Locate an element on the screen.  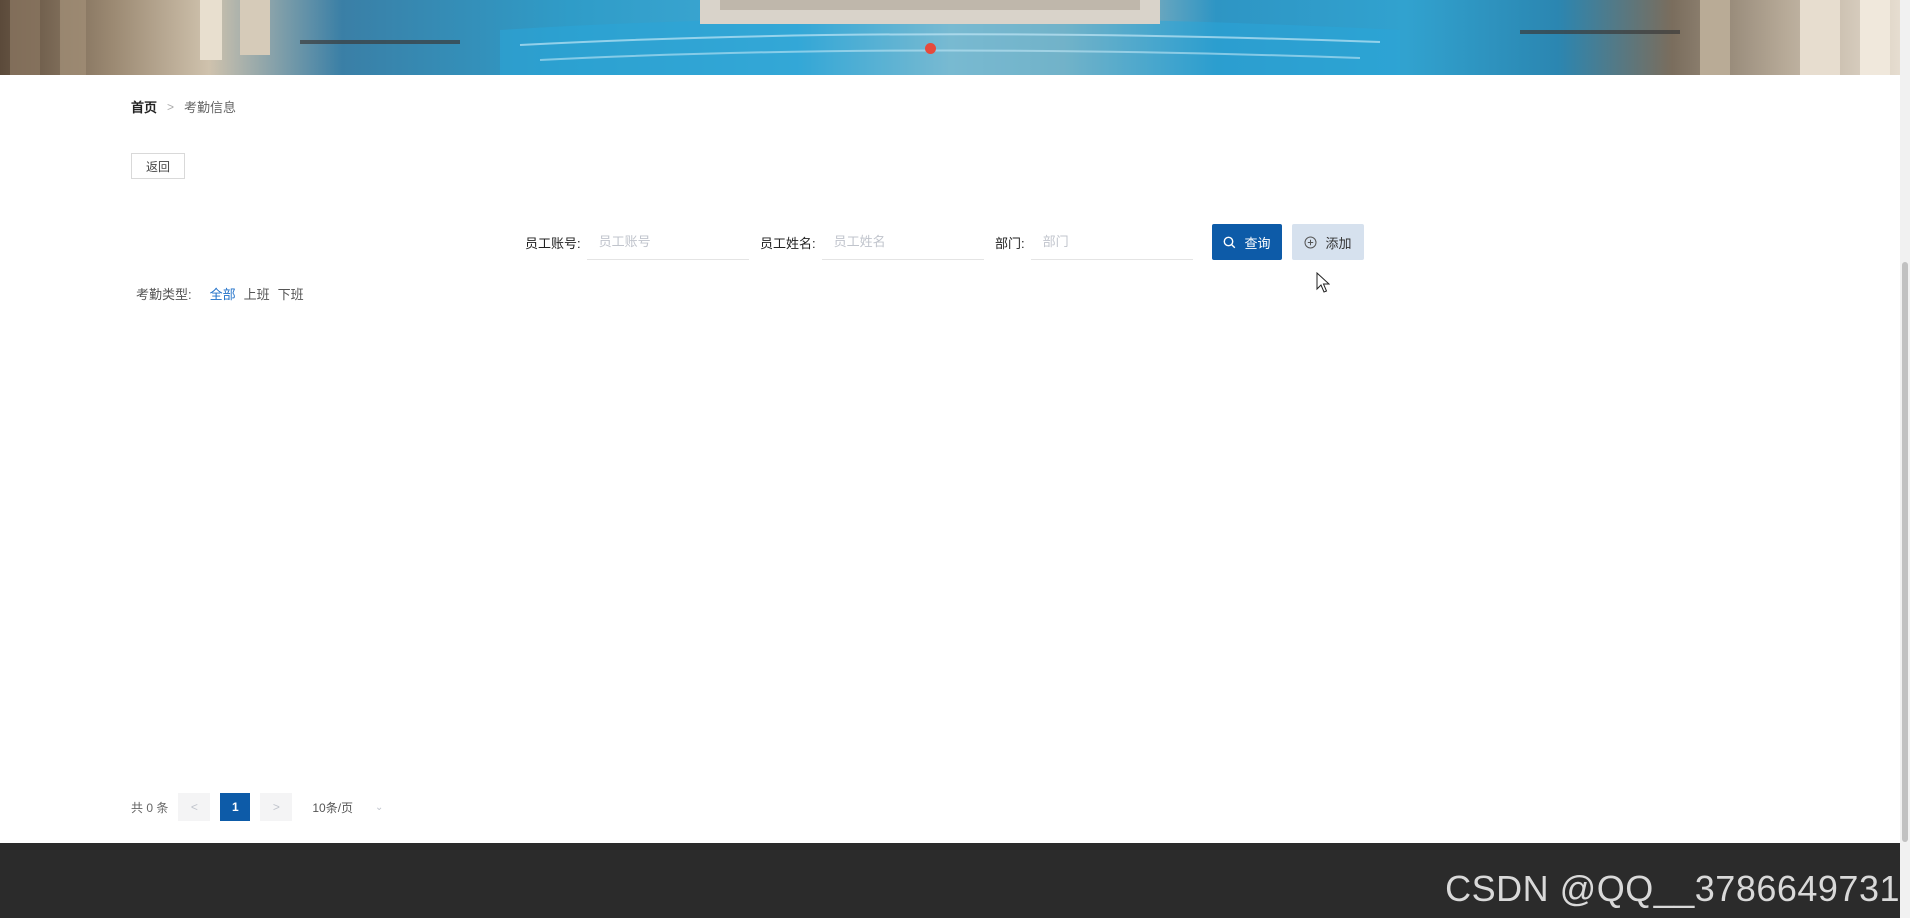
page-size-value: 10条/页 is located at coordinates (333, 807).